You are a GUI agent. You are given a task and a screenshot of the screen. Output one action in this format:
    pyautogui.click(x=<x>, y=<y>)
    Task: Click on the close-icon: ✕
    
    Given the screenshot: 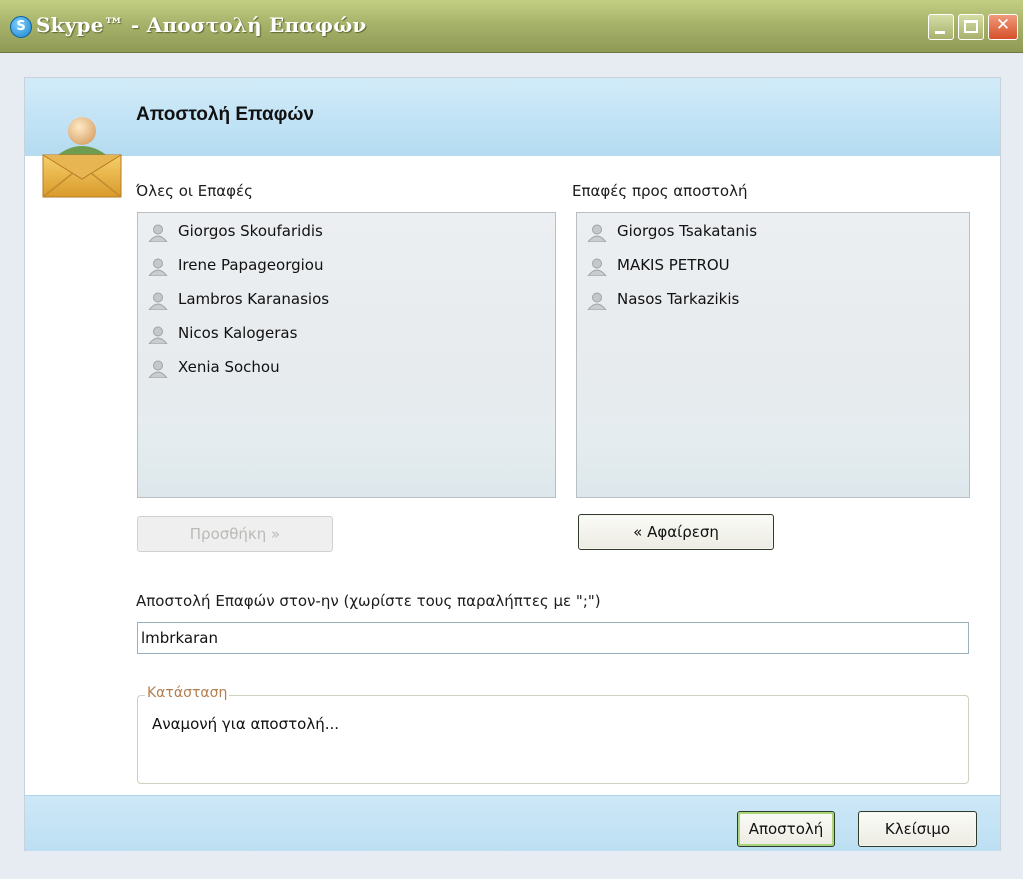 What is the action you would take?
    pyautogui.click(x=1003, y=25)
    